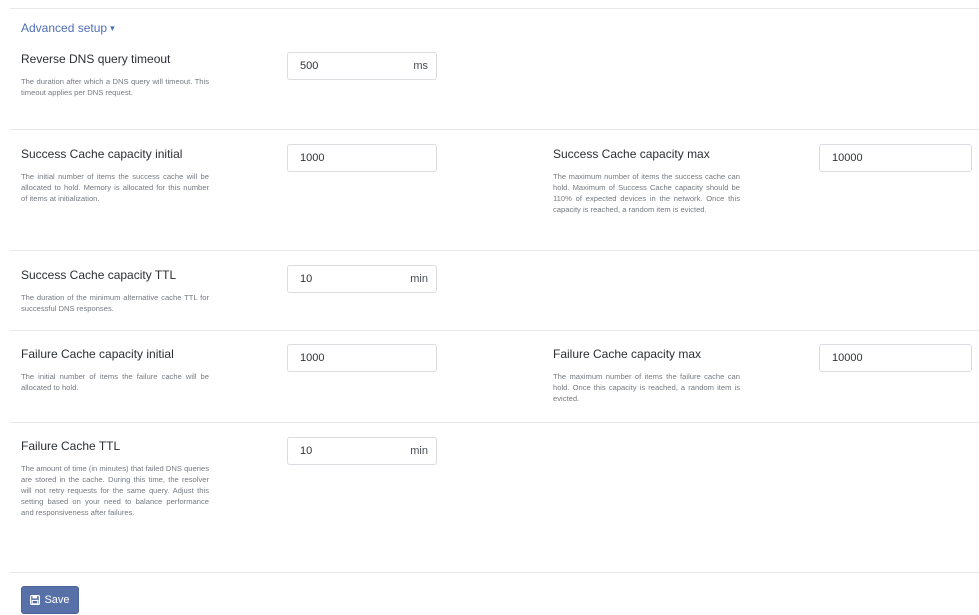 Image resolution: width=979 pixels, height=615 pixels. What do you see at coordinates (97, 354) in the screenshot?
I see `failure-cache-initial-label: Failure Cache capacity initial` at bounding box center [97, 354].